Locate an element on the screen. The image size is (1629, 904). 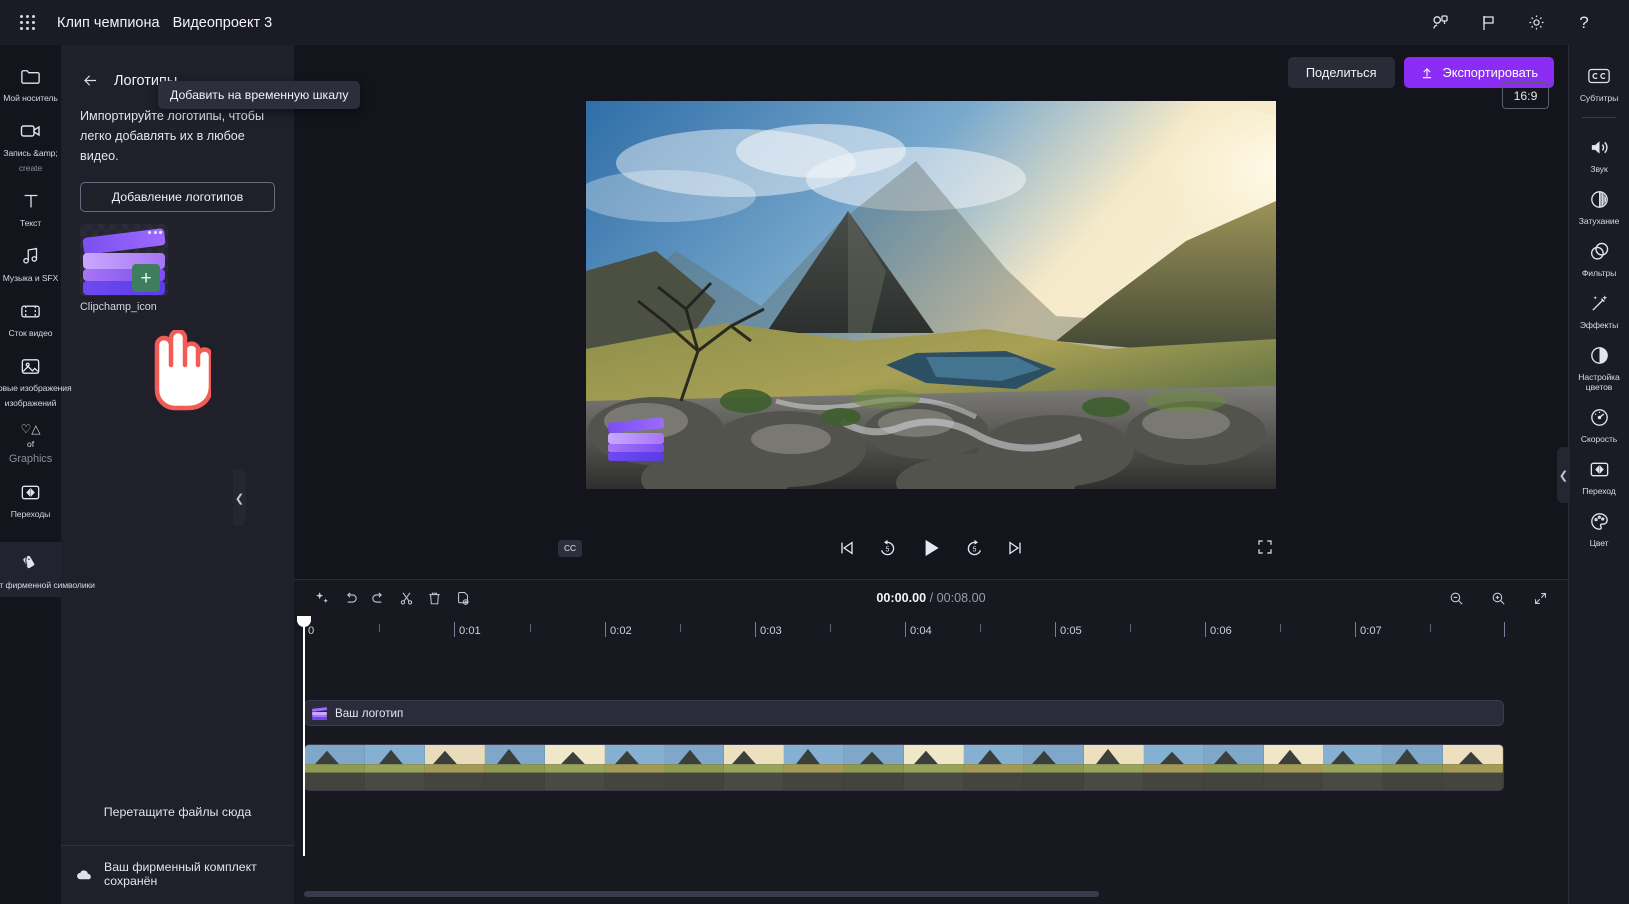
ruler-label: 0:02 is located at coordinates (621, 631).